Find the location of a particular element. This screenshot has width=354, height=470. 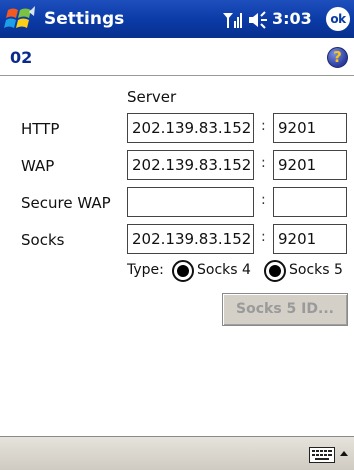

clock: 3:03 is located at coordinates (292, 18).